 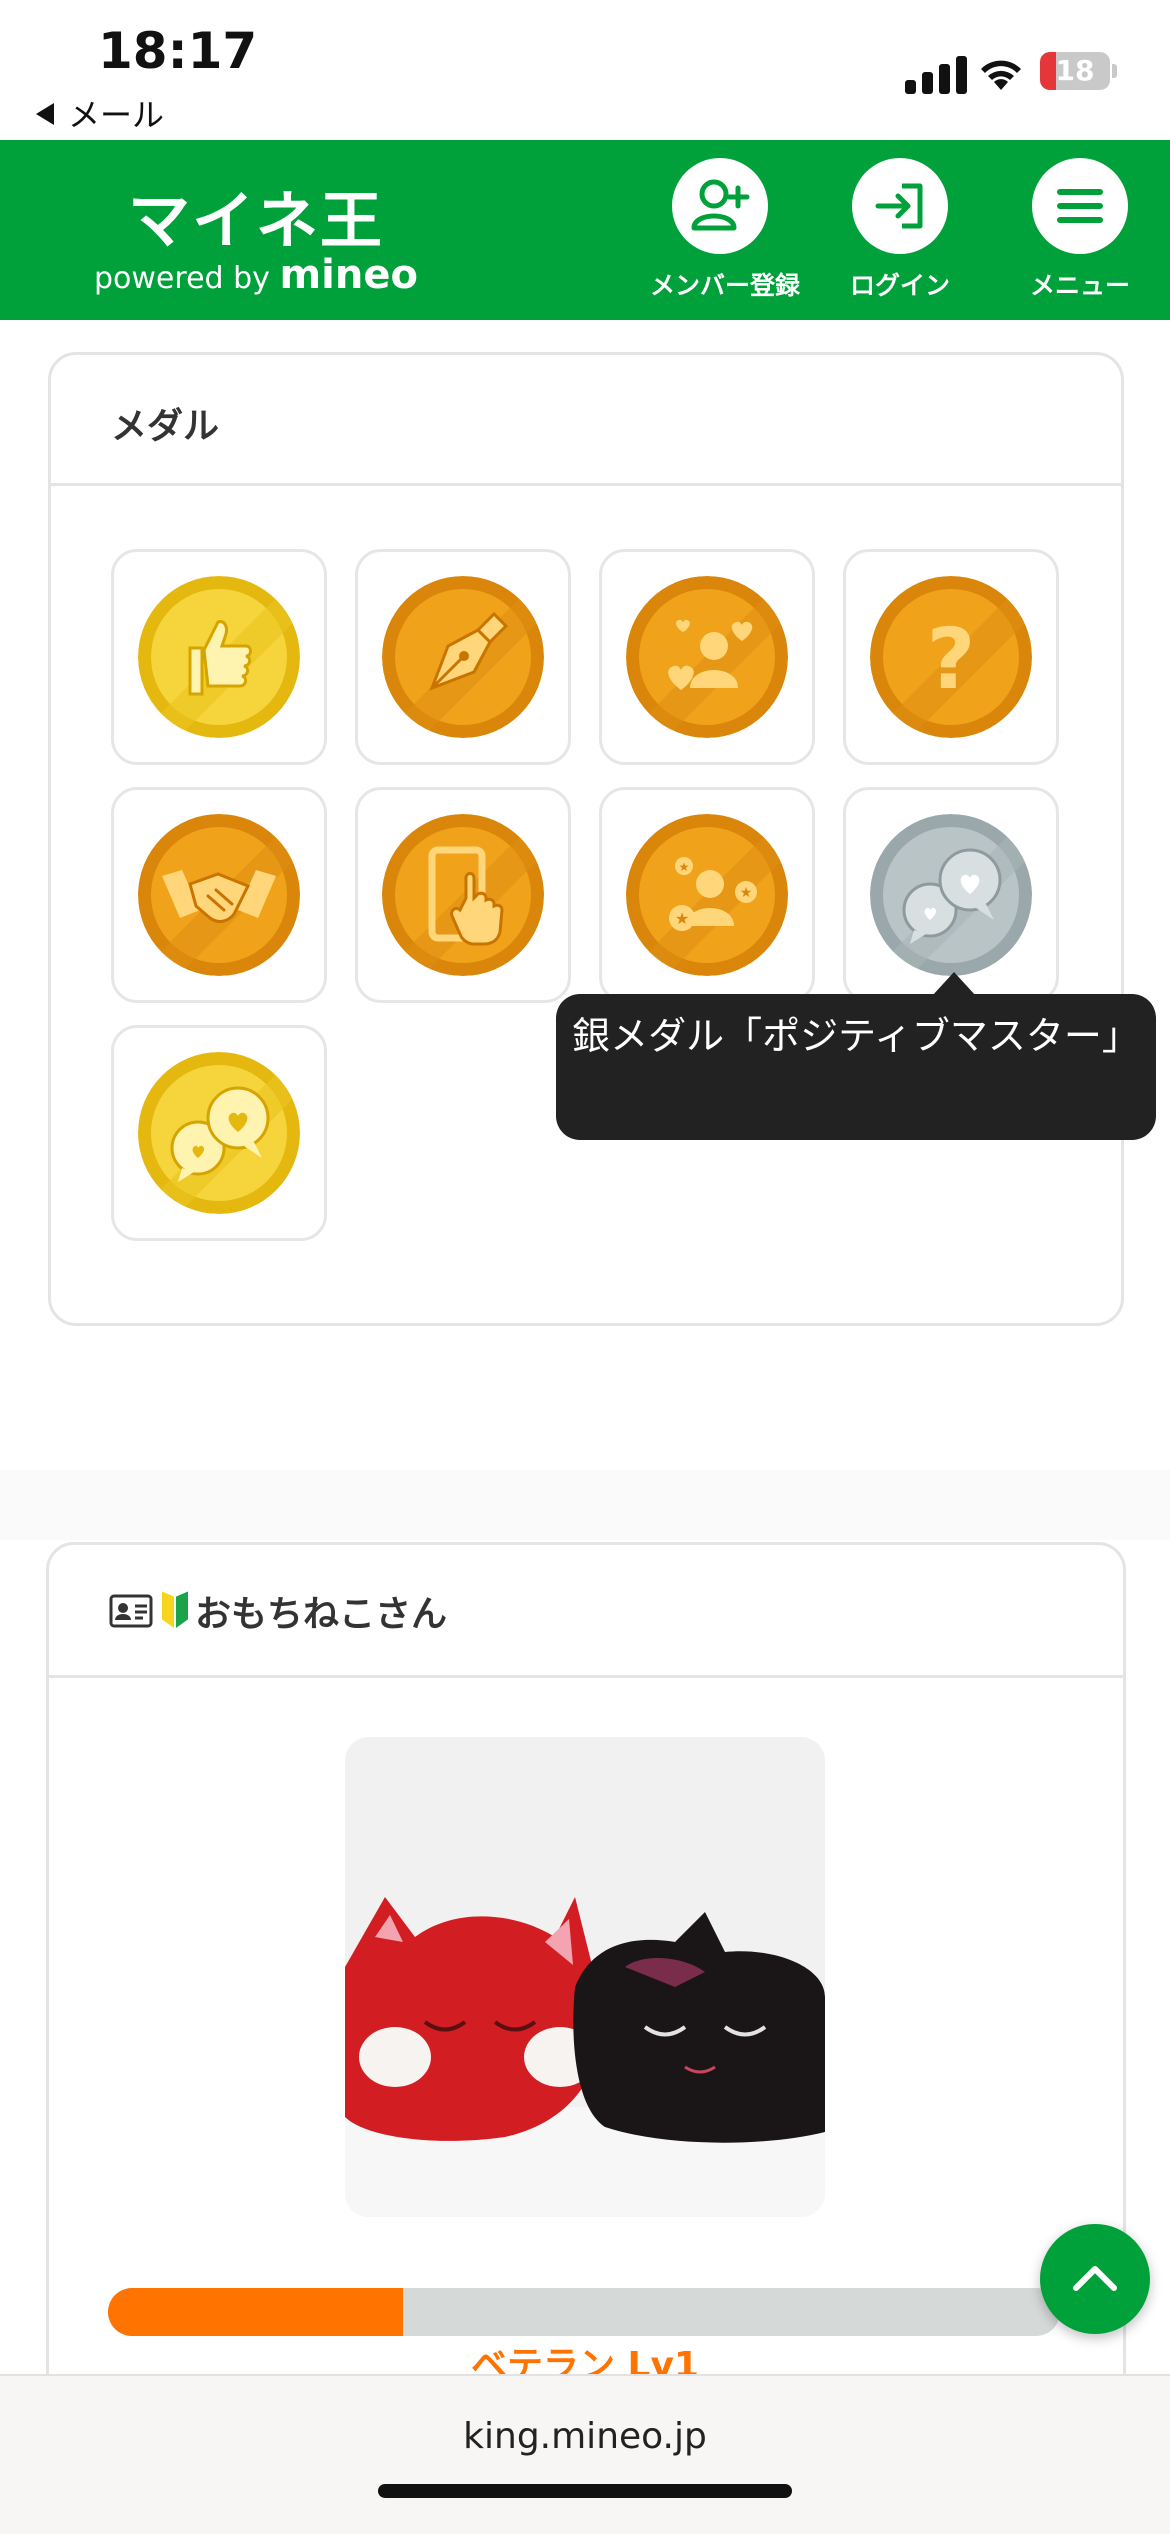 What do you see at coordinates (586, 420) in the screenshot?
I see `medal-card-header: メダル` at bounding box center [586, 420].